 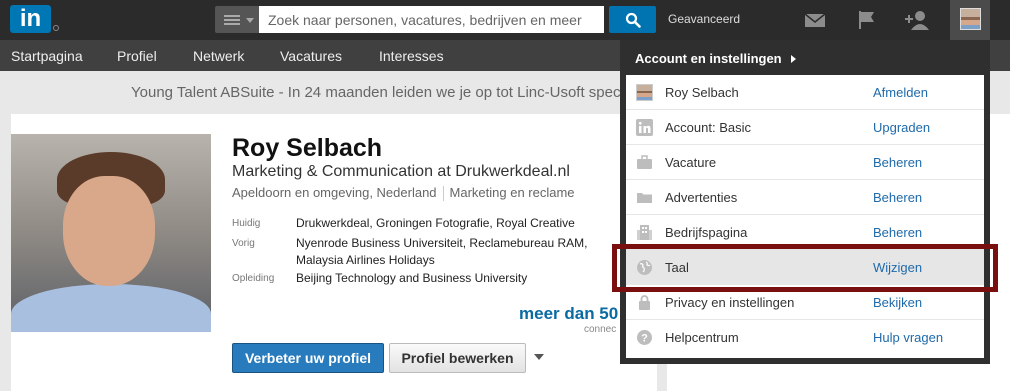 I want to click on search-icon, so click(x=633, y=20).